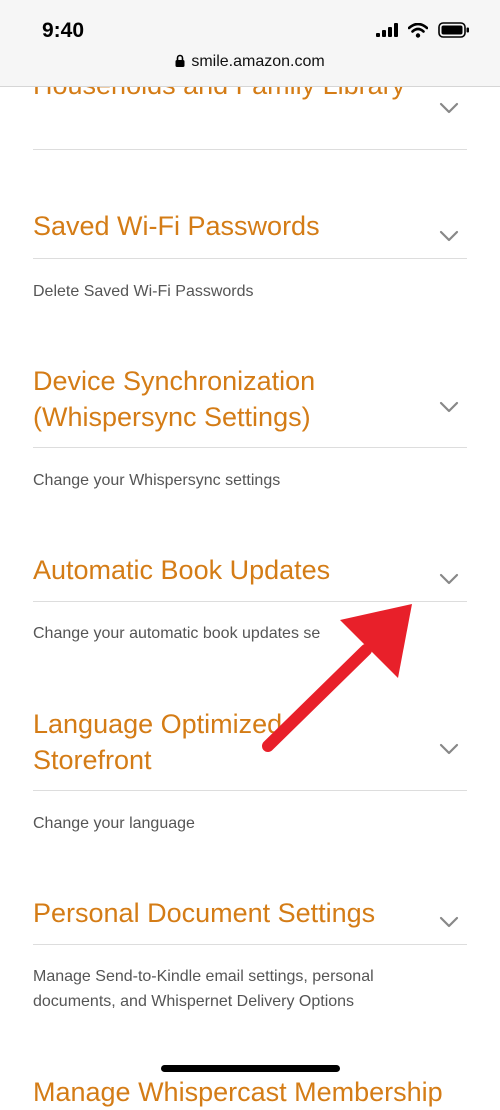  What do you see at coordinates (250, 1068) in the screenshot?
I see `home-indicator` at bounding box center [250, 1068].